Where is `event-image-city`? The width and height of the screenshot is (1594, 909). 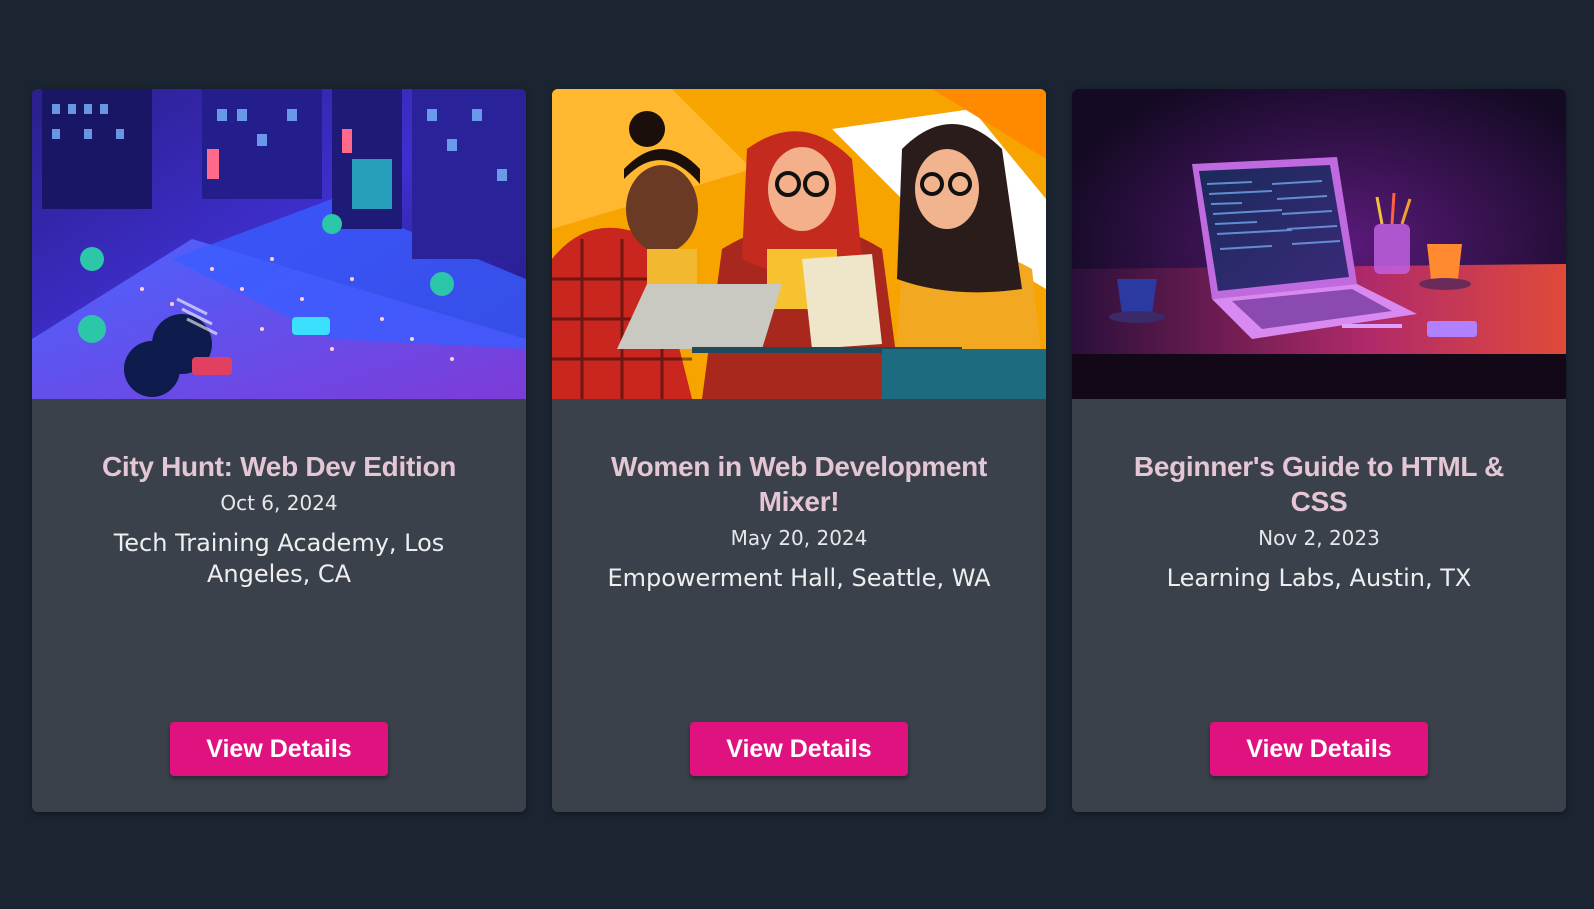 event-image-city is located at coordinates (279, 244).